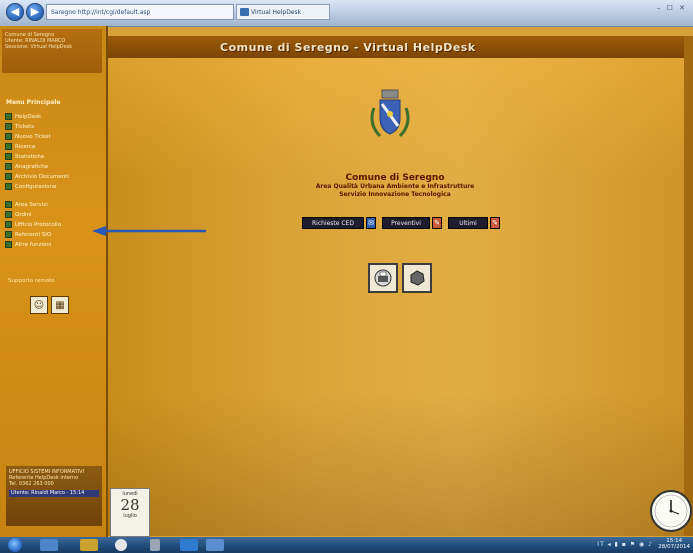 This screenshot has width=693, height=553. I want to click on taskbar-ie-icon, so click(49, 545).